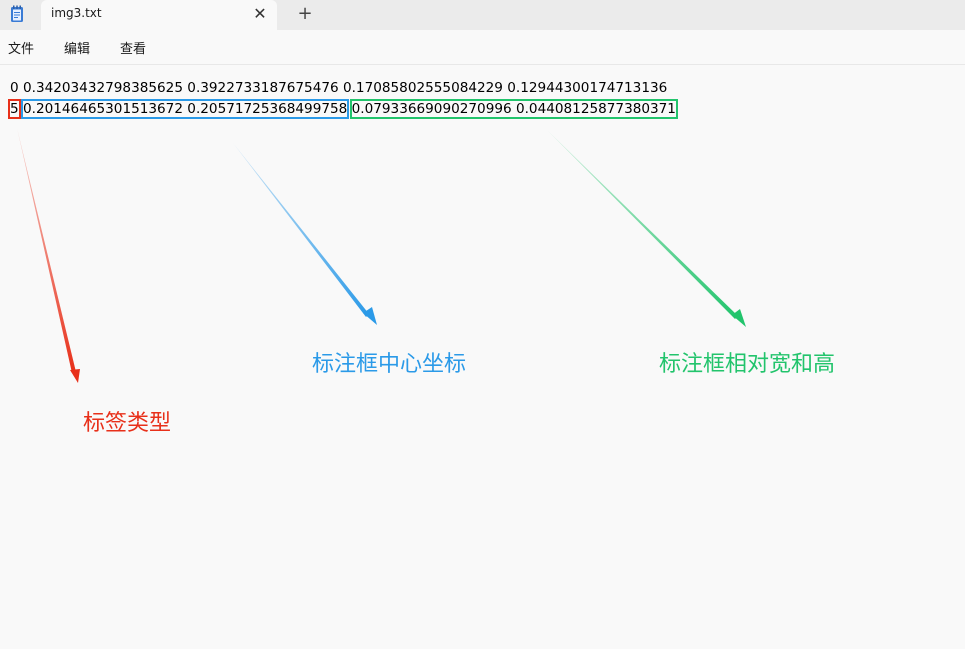 The width and height of the screenshot is (965, 649). Describe the element at coordinates (17, 14) in the screenshot. I see `notepad-icon` at that location.